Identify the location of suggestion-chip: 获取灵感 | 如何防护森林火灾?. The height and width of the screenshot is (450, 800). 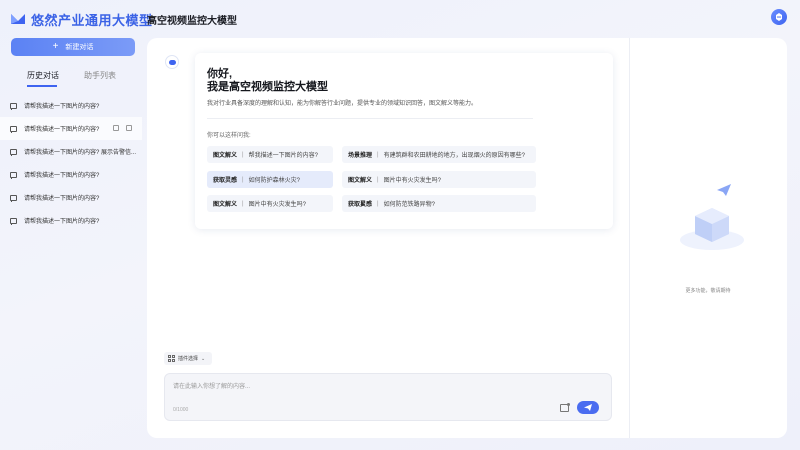
(270, 179).